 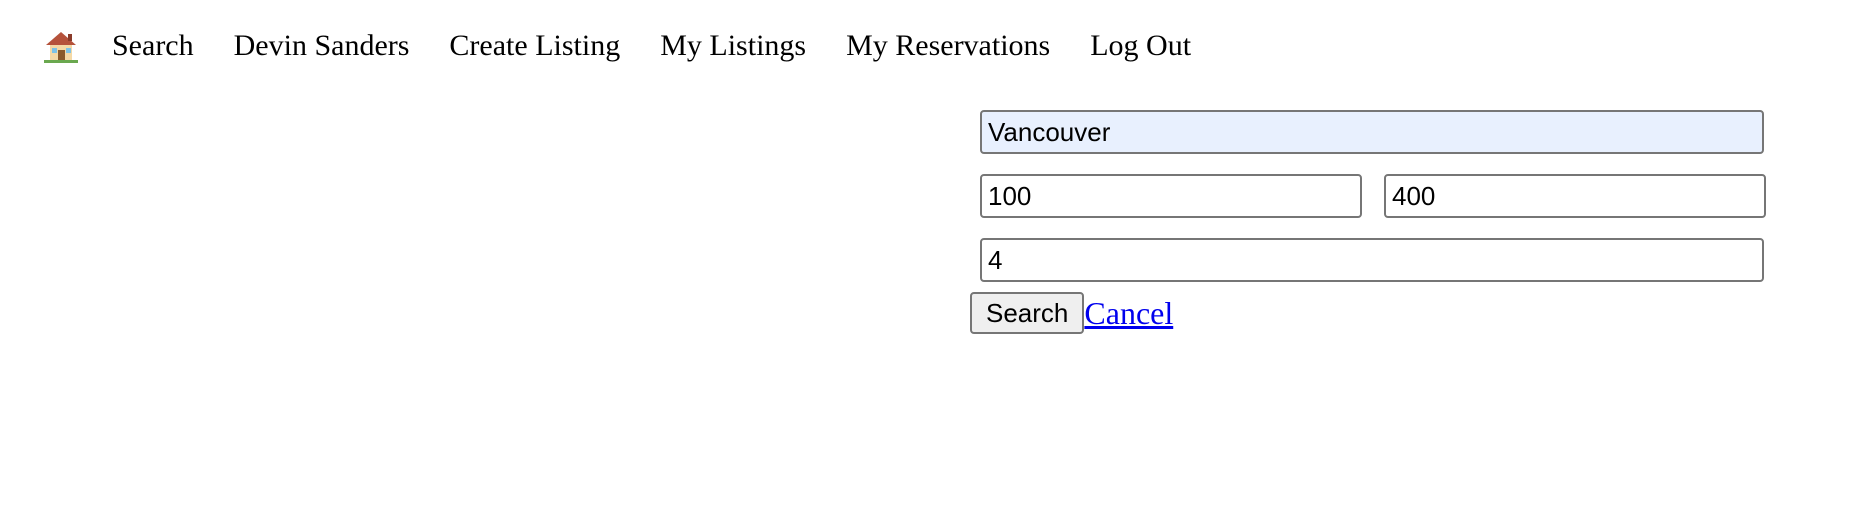 I want to click on location-input, so click(x=1372, y=132).